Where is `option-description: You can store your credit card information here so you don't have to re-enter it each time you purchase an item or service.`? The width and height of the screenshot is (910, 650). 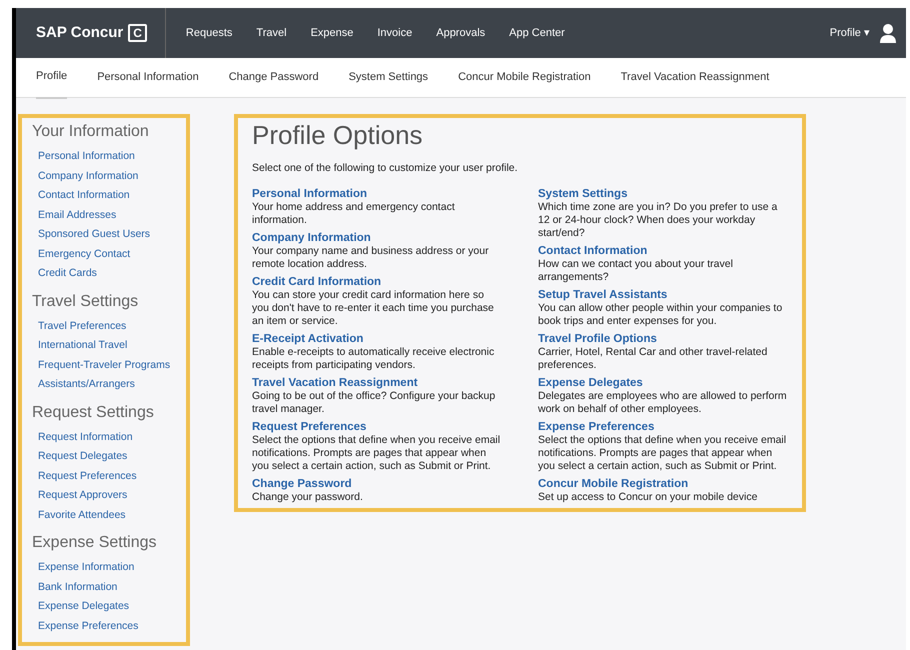
option-description: You can store your credit card information here so you don't have to re-enter it each time you purchase an item or service. is located at coordinates (373, 308).